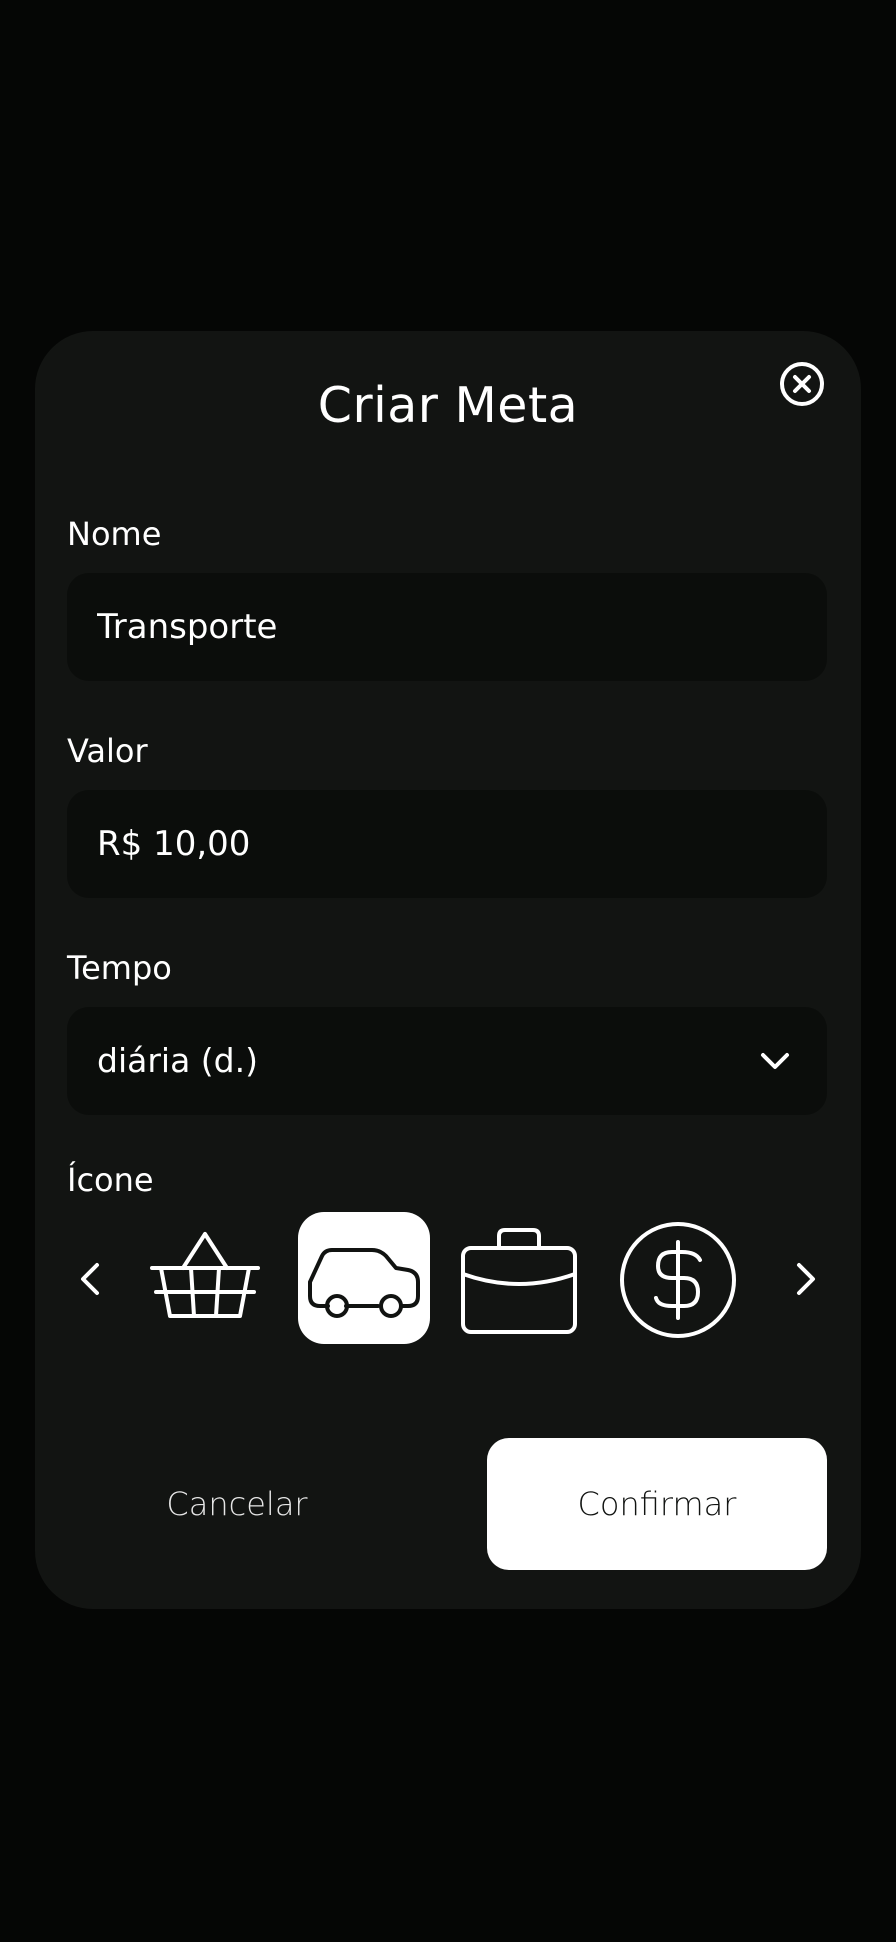 Image resolution: width=896 pixels, height=1942 pixels. I want to click on close-button, so click(802, 384).